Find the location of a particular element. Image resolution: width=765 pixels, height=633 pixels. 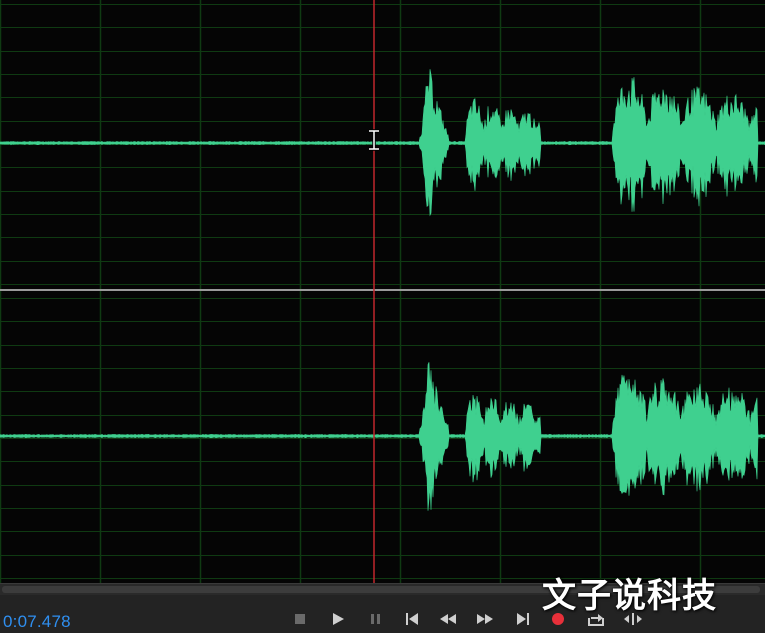

rewind-button is located at coordinates (448, 619).